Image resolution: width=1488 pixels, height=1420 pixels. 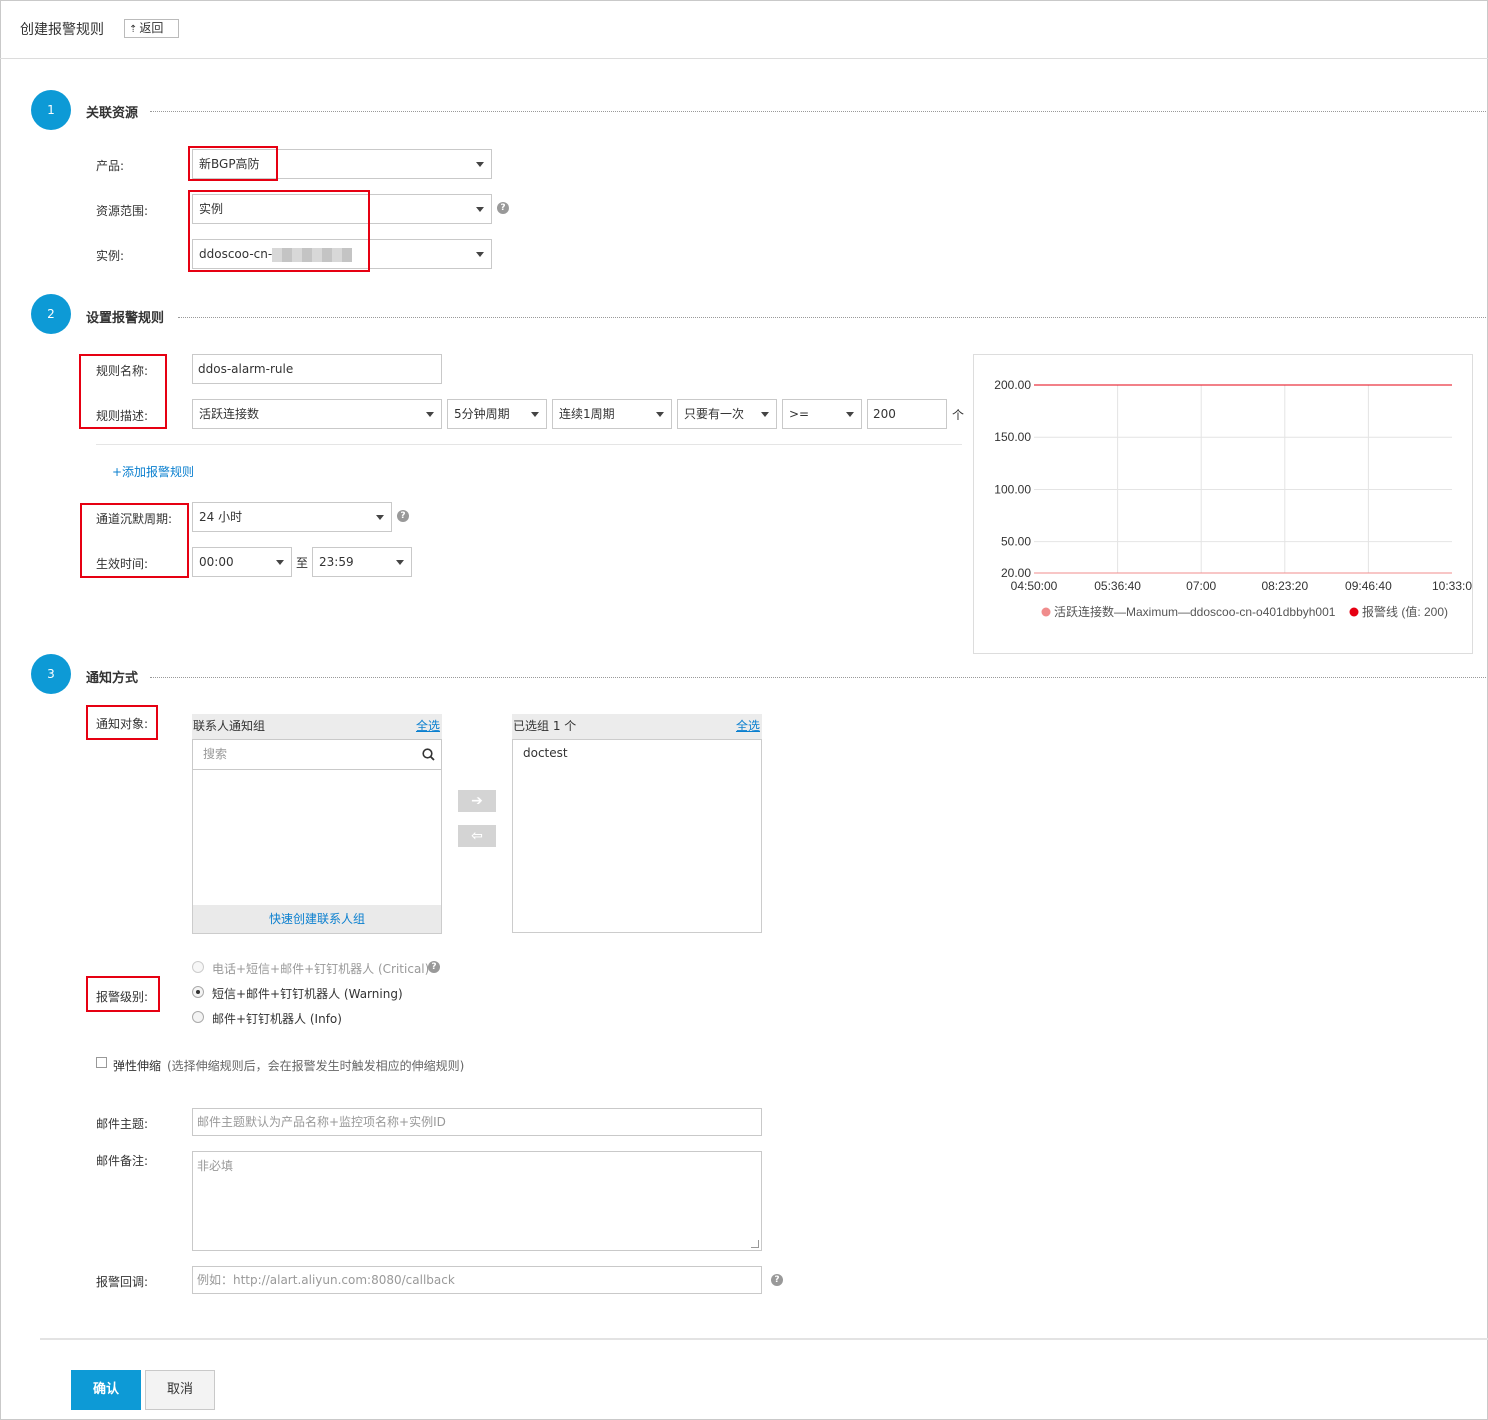 What do you see at coordinates (153, 471) in the screenshot?
I see `add-rule-link: +添加报警规则` at bounding box center [153, 471].